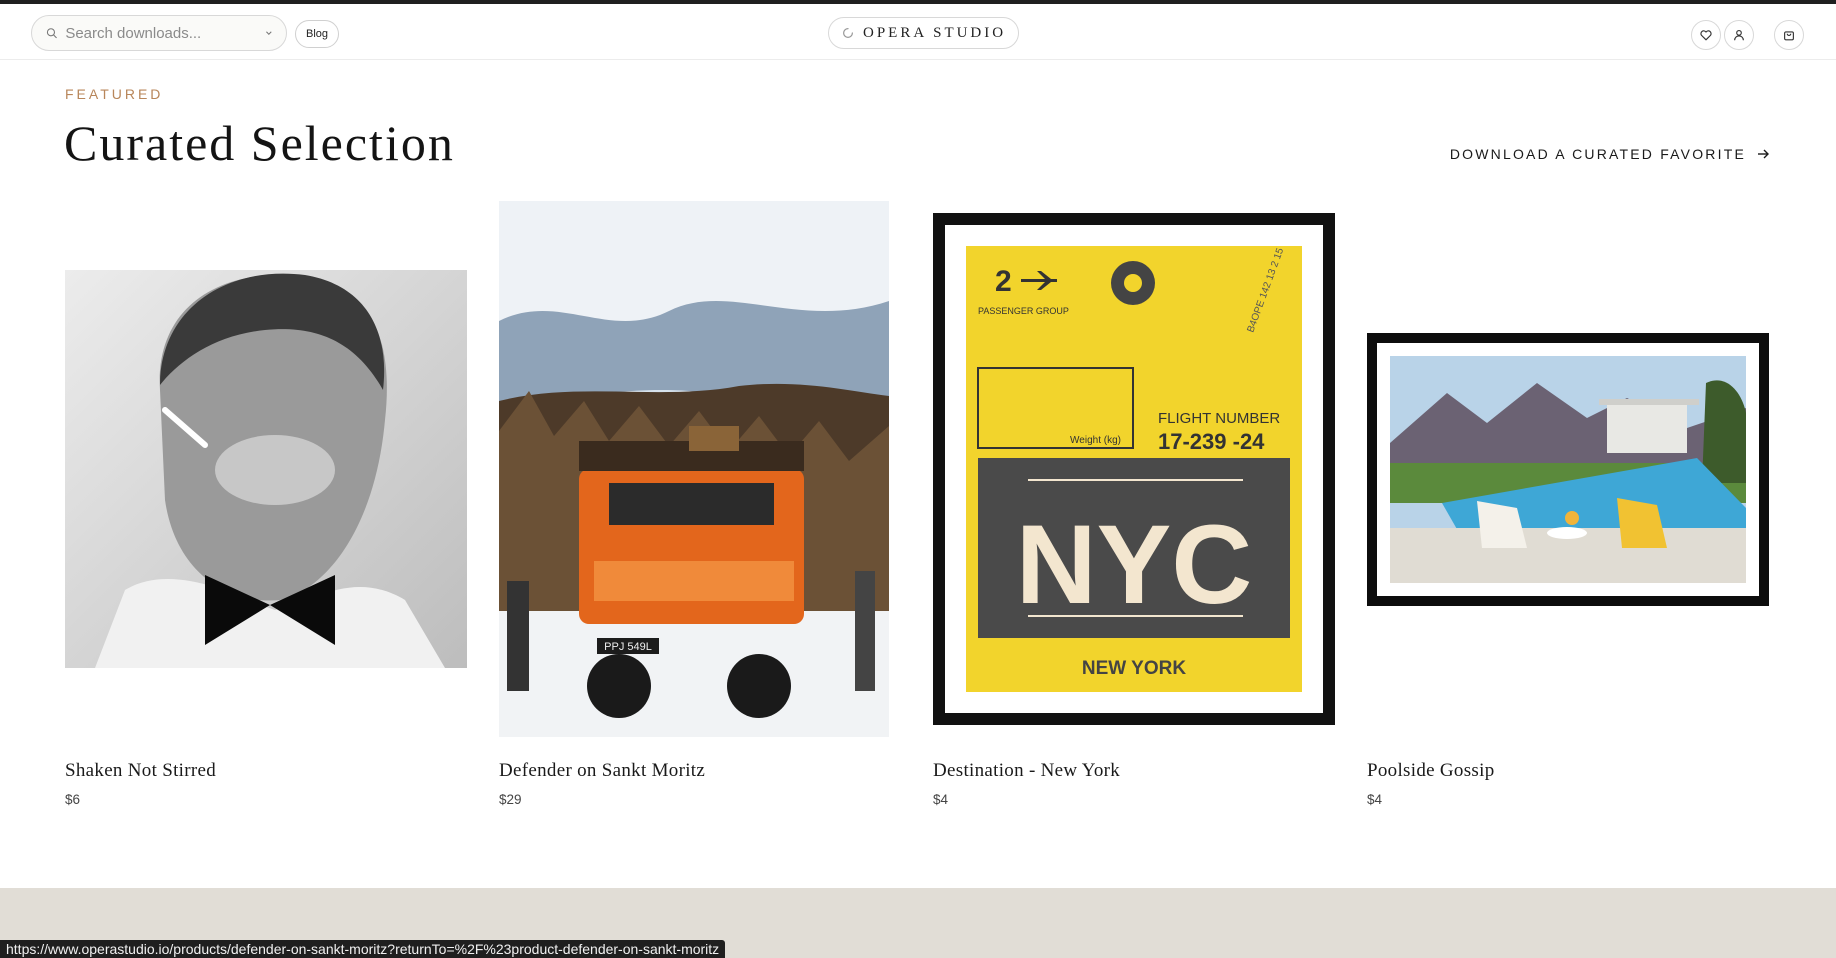  What do you see at coordinates (694, 469) in the screenshot?
I see `product-image-defender-on-sankt-moritz: PPJ 549L` at bounding box center [694, 469].